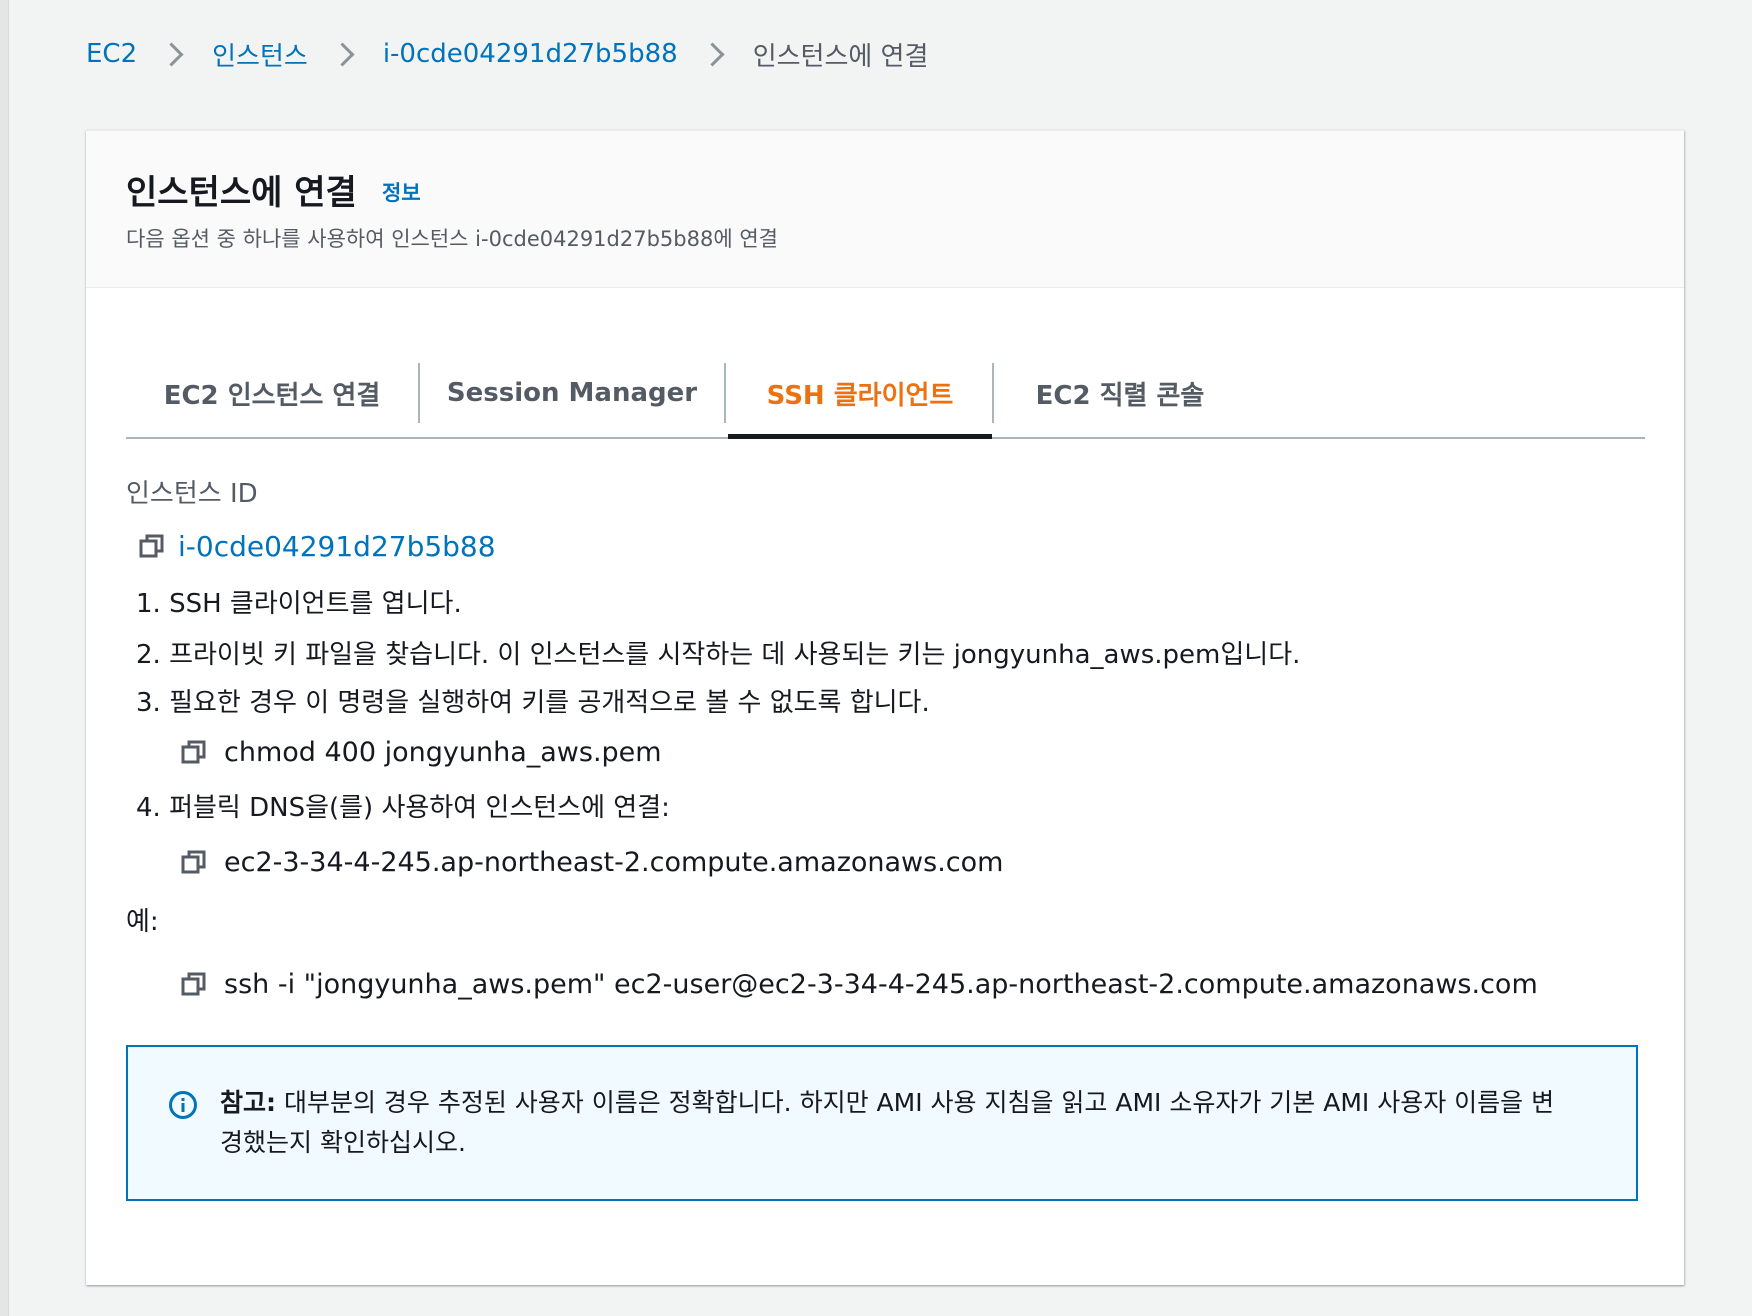 This screenshot has width=1752, height=1316. What do you see at coordinates (860, 394) in the screenshot?
I see `tab-ssh-client: SSH 클라이언트` at bounding box center [860, 394].